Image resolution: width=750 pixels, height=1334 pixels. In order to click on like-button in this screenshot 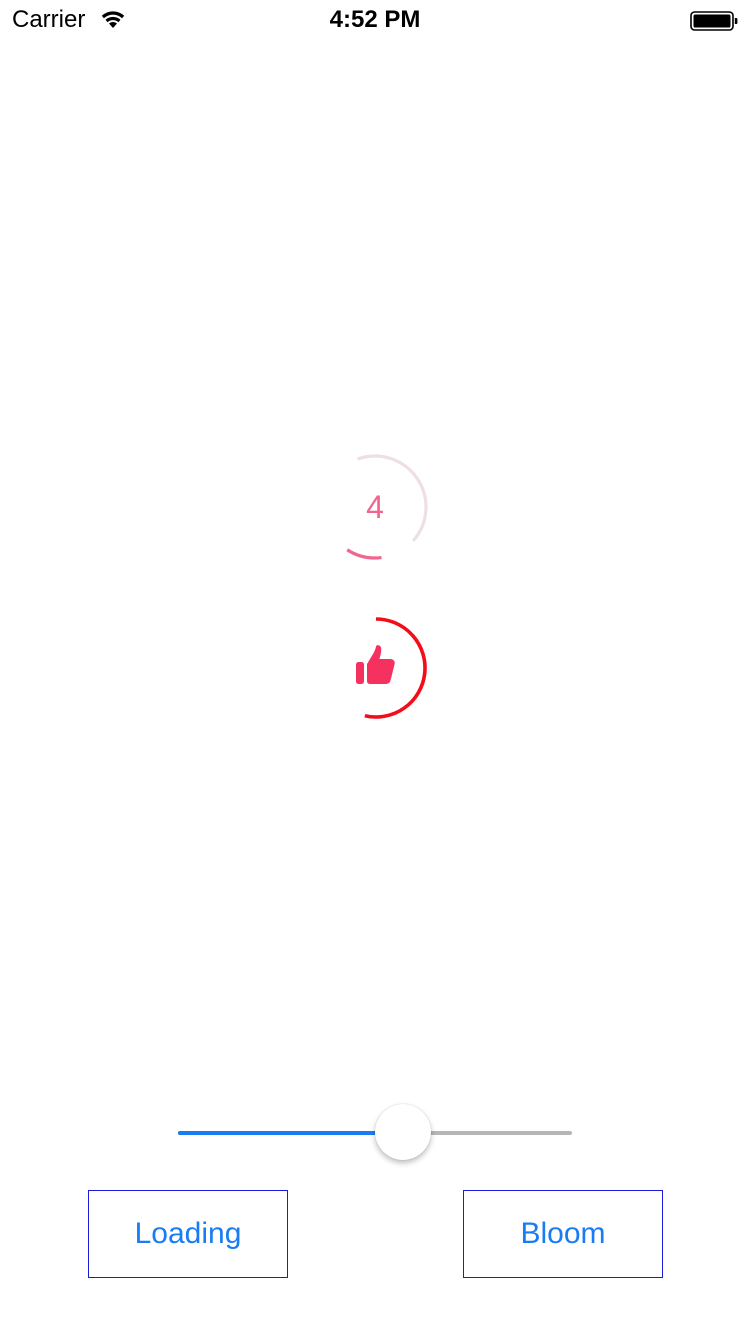, I will do `click(376, 666)`.